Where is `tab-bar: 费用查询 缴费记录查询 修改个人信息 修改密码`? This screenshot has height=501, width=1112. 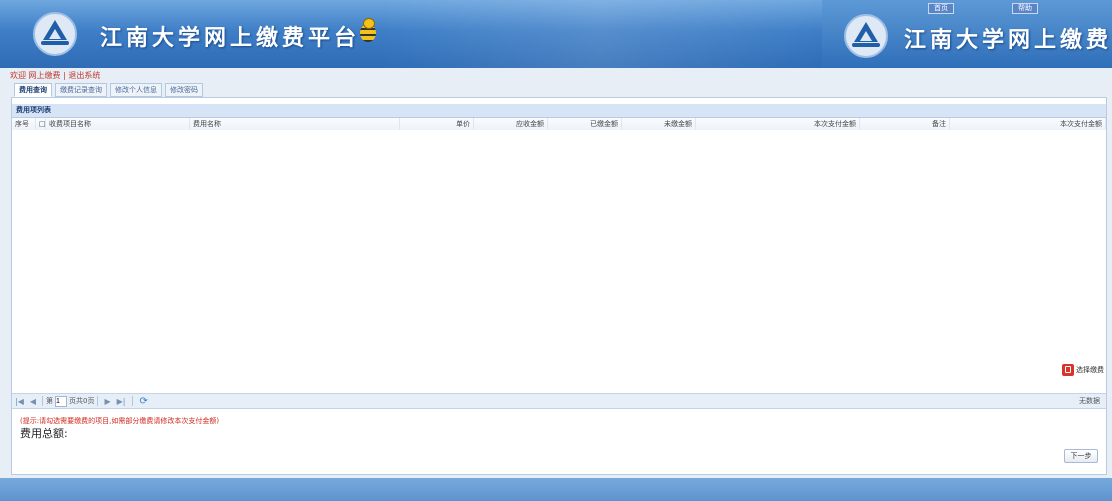
tab-bar: 费用查询 缴费记录查询 修改个人信息 修改密码 is located at coordinates (110, 90).